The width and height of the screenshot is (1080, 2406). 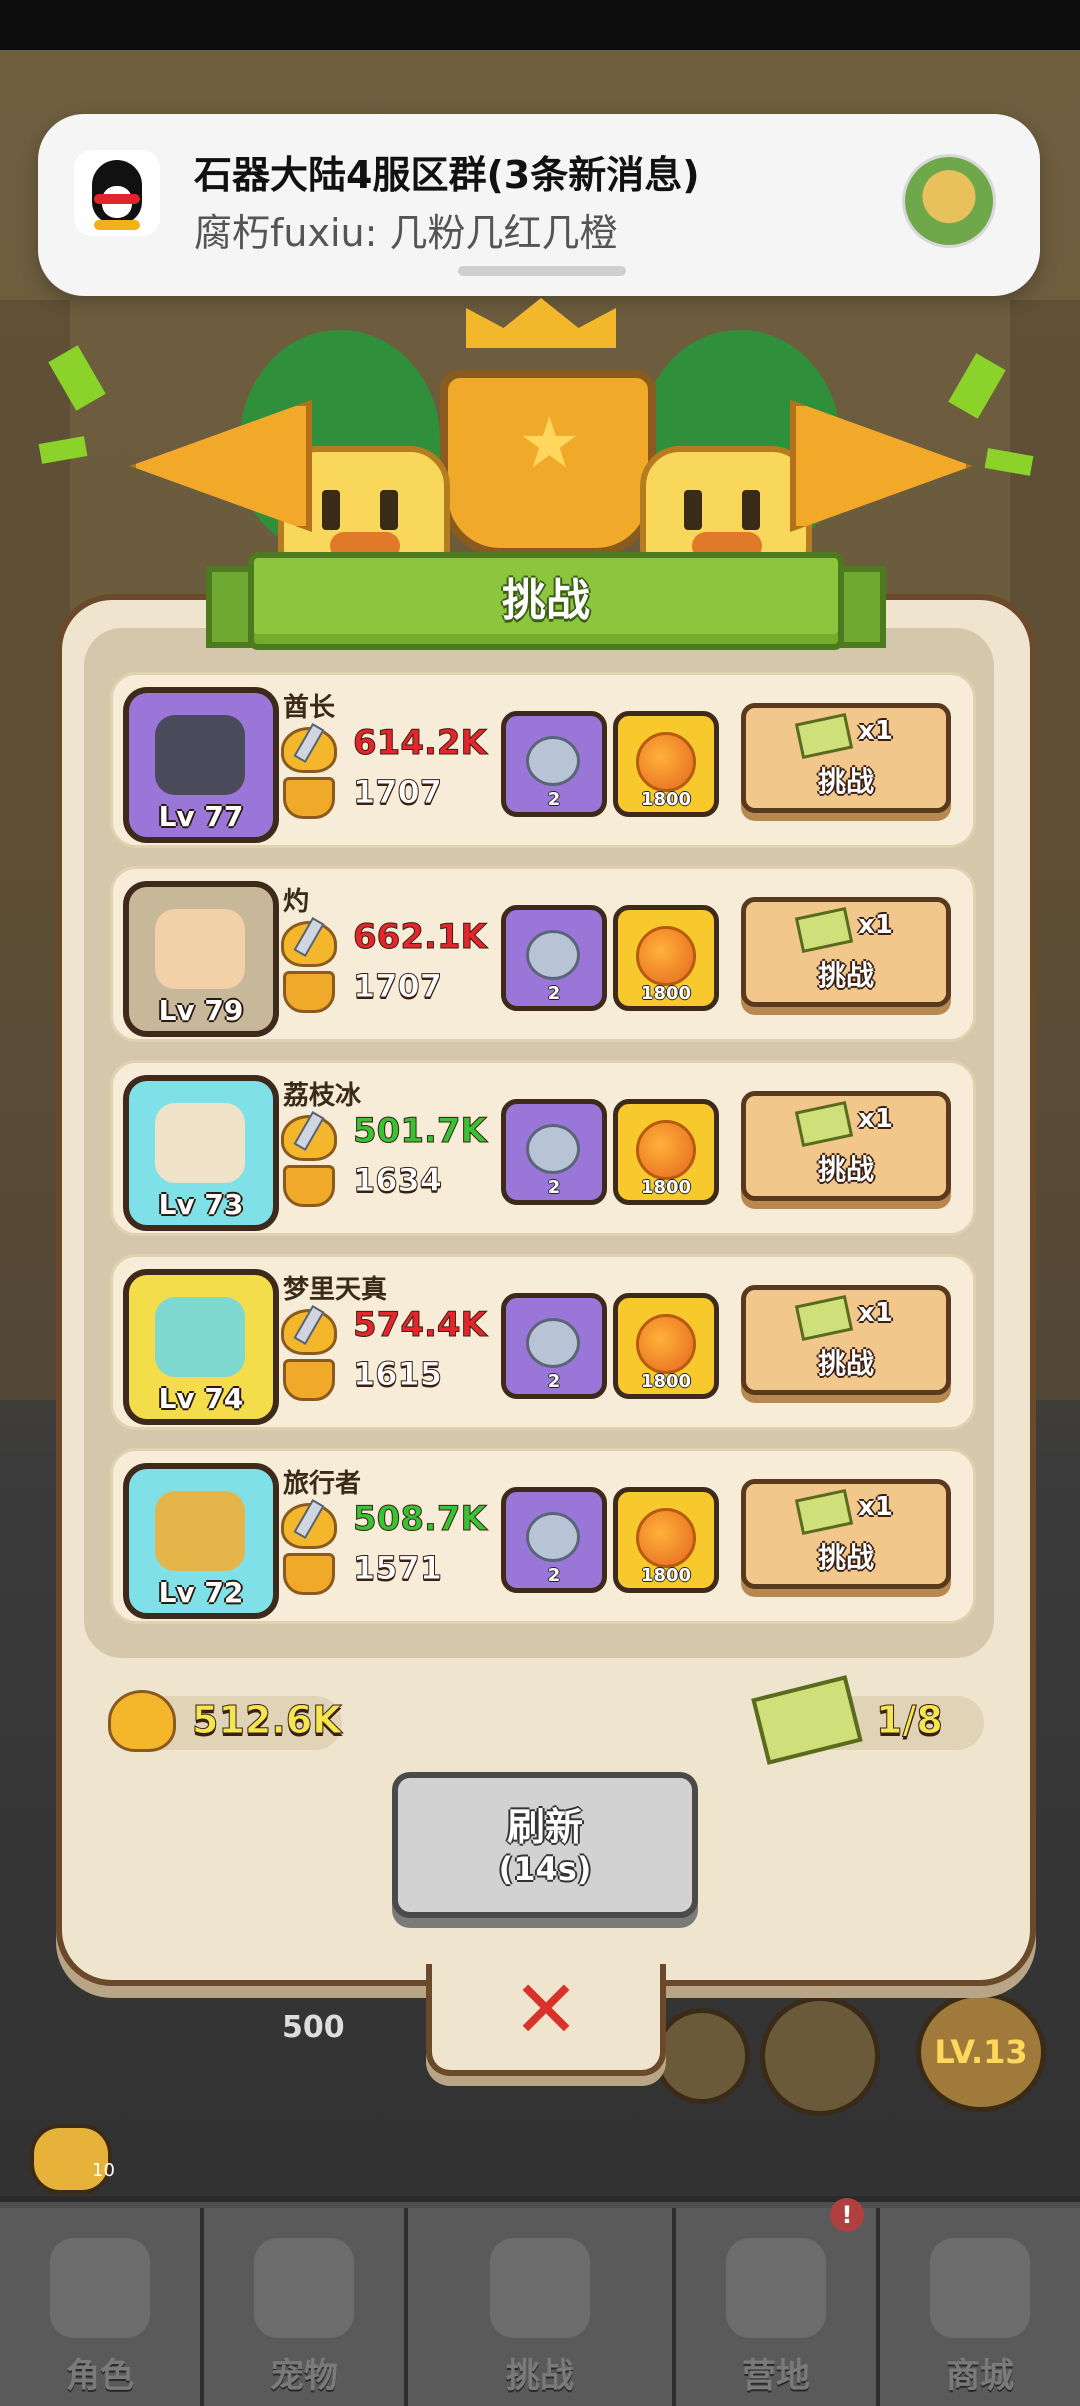 I want to click on opponent-trophies: 1634, so click(x=397, y=1180).